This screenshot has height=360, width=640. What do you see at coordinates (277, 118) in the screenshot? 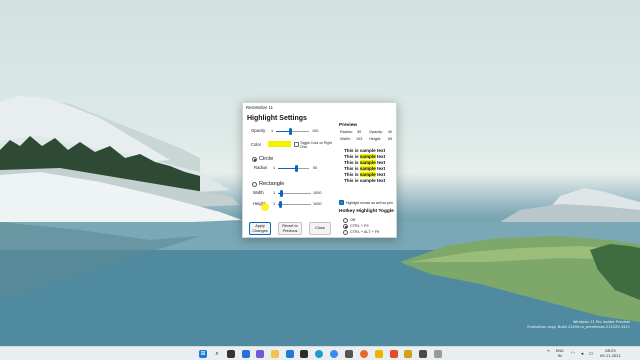
I see `highlight-settings-heading: Highlight Settings` at bounding box center [277, 118].